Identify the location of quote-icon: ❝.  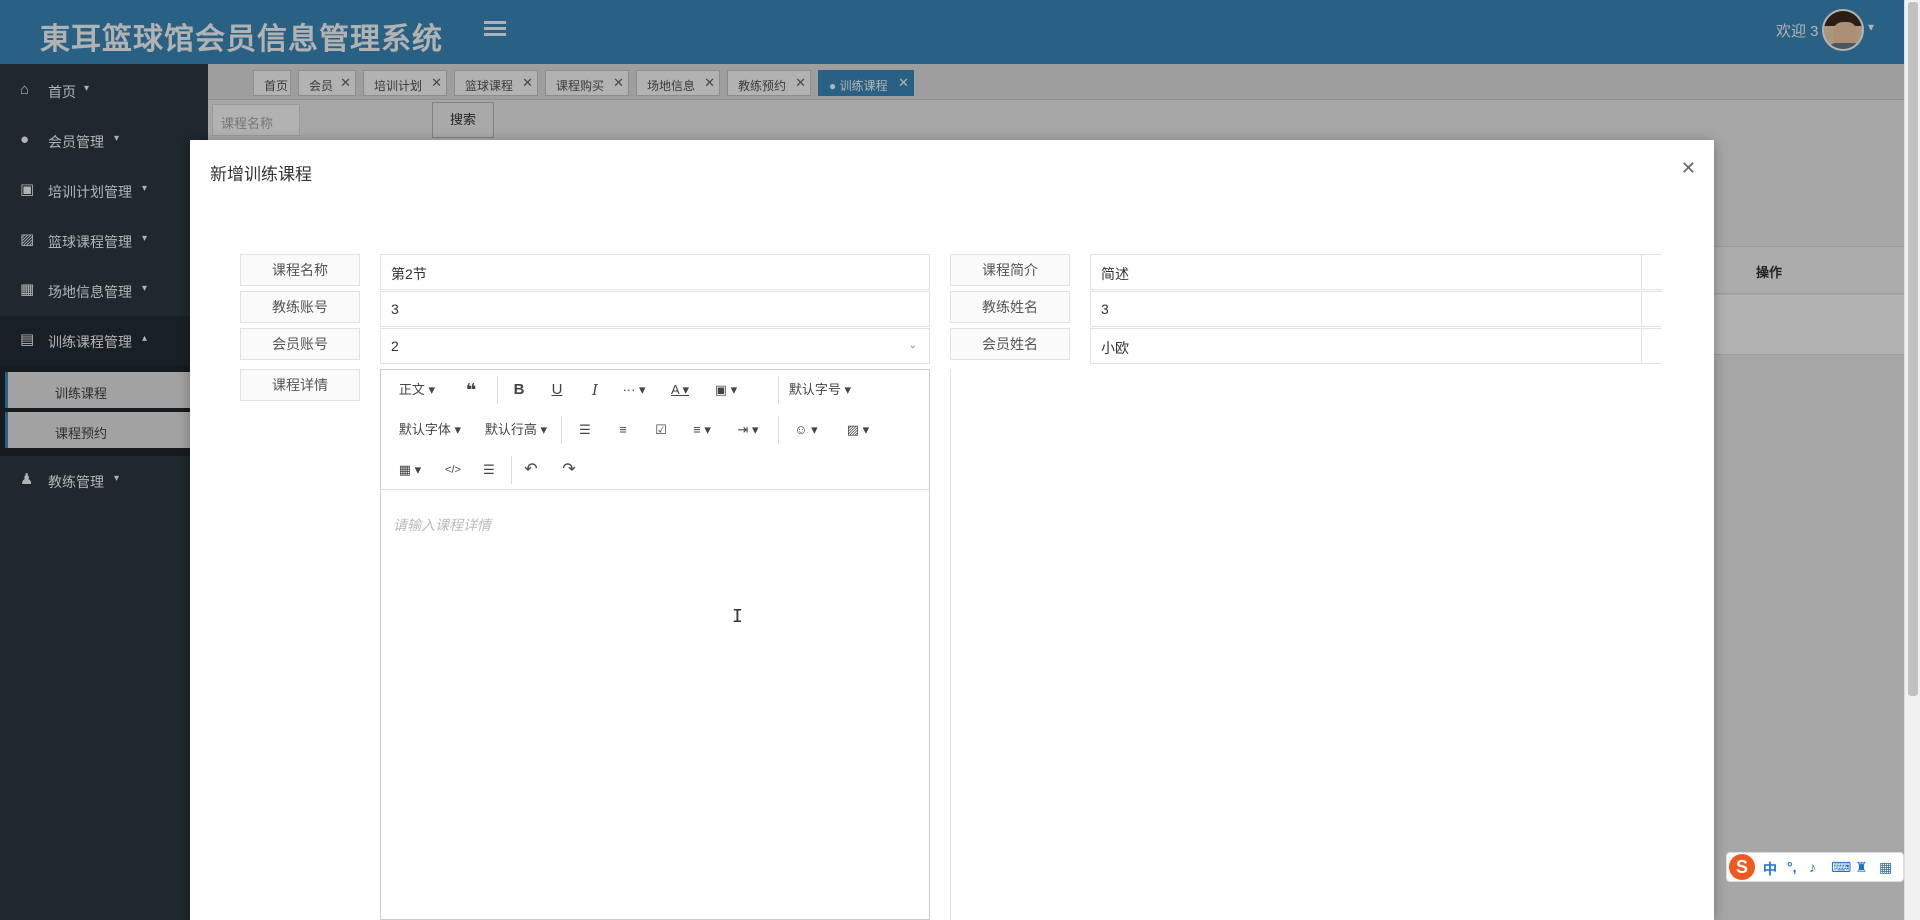
(471, 390).